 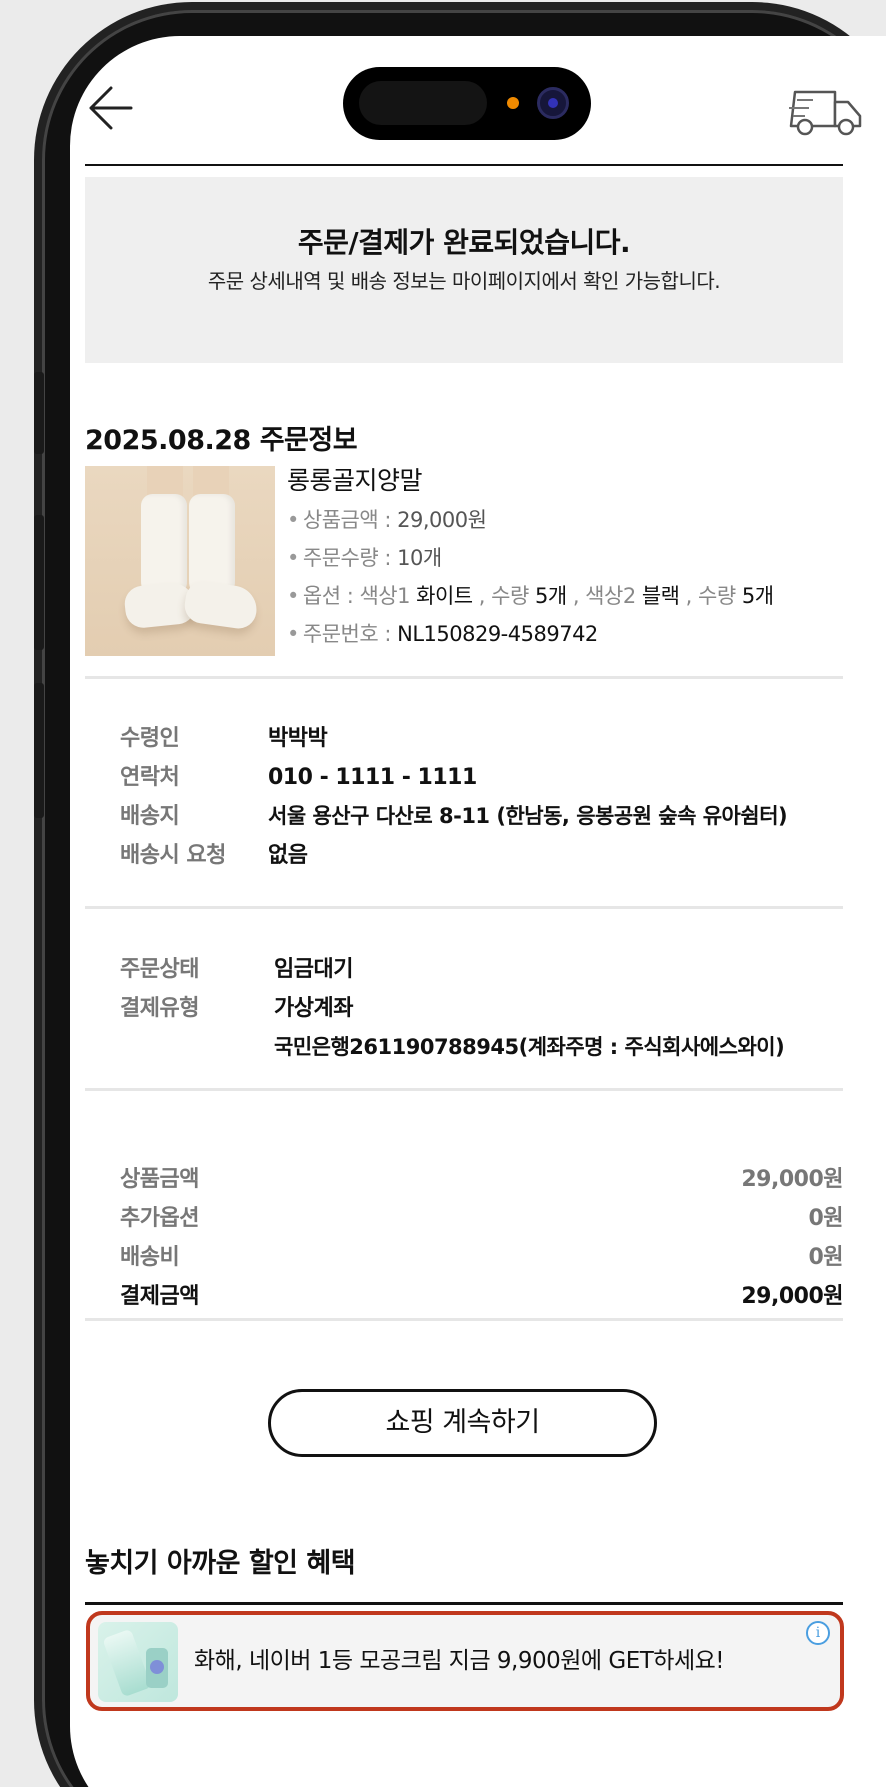 I want to click on benefit-section-title: 놓치기 아까운 할인 혜택, so click(x=220, y=1563).